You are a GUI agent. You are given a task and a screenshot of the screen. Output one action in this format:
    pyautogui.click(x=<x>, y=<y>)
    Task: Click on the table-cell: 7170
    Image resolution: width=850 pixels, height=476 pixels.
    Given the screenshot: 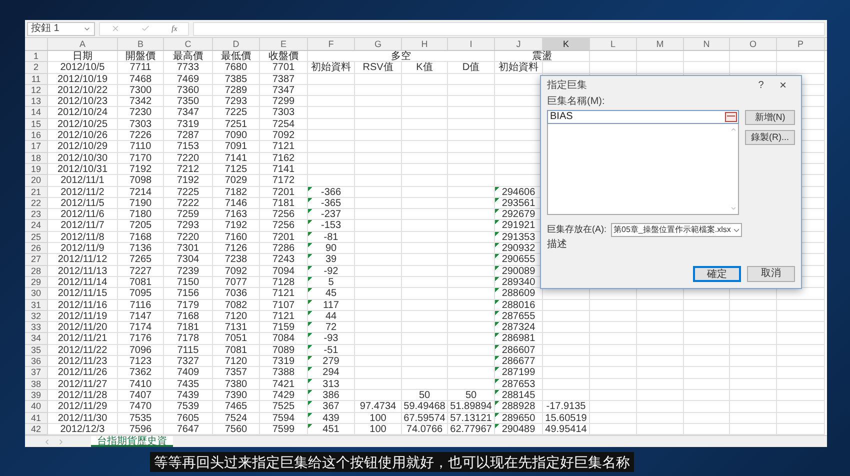 What is the action you would take?
    pyautogui.click(x=141, y=158)
    